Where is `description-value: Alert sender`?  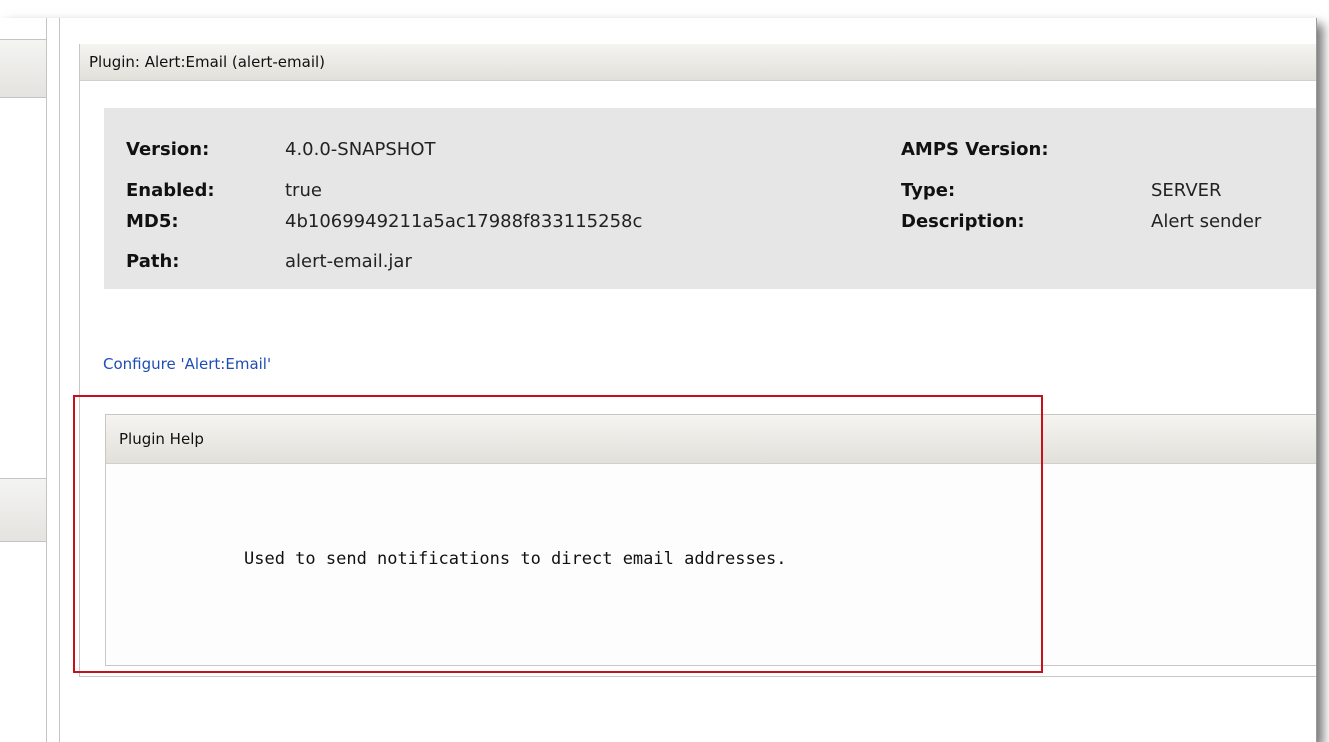
description-value: Alert sender is located at coordinates (1206, 221).